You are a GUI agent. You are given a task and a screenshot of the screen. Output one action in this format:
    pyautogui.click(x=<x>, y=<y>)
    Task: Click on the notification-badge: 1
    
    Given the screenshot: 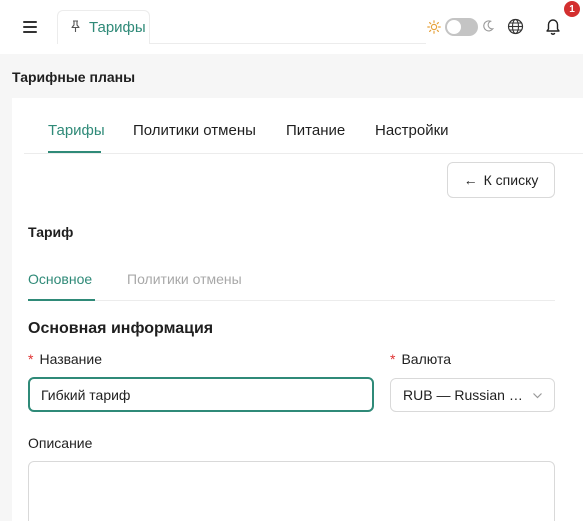 What is the action you would take?
    pyautogui.click(x=572, y=9)
    